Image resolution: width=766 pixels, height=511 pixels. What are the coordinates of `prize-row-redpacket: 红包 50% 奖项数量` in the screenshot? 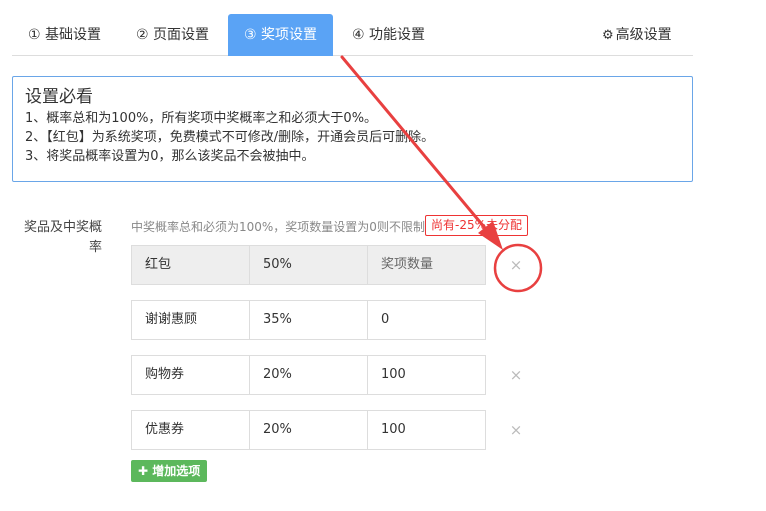 It's located at (308, 265).